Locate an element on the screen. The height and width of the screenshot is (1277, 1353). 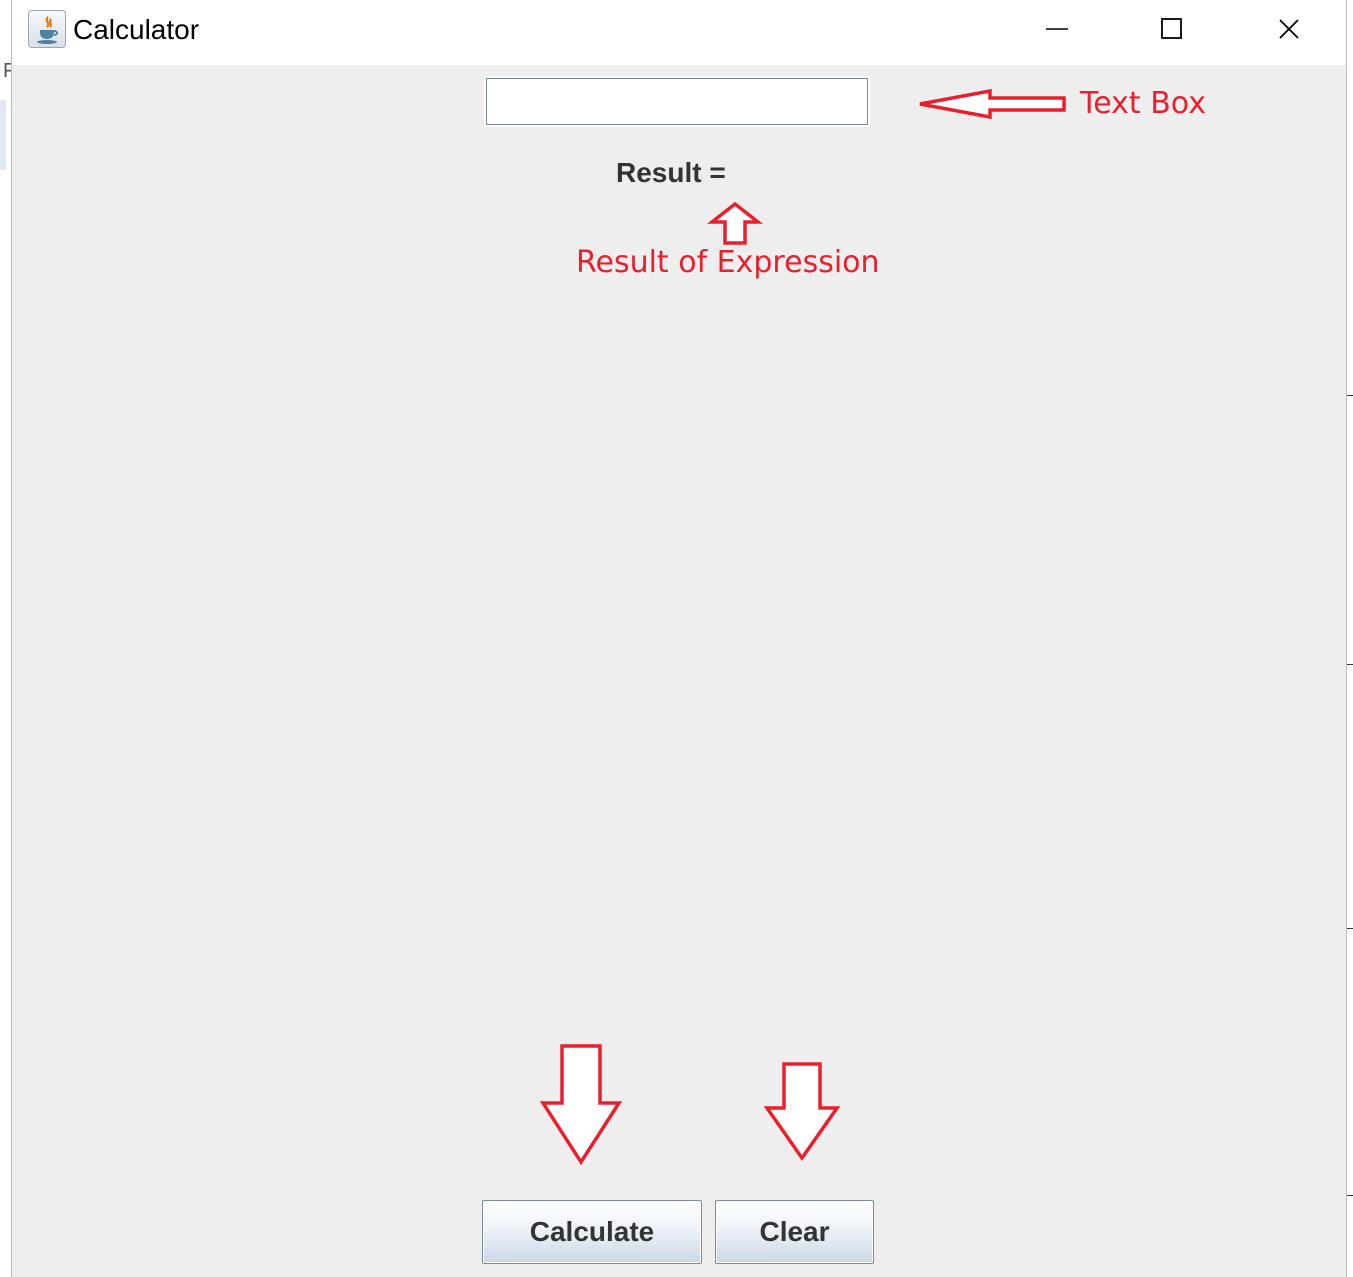
maximize-icon is located at coordinates (1171, 28).